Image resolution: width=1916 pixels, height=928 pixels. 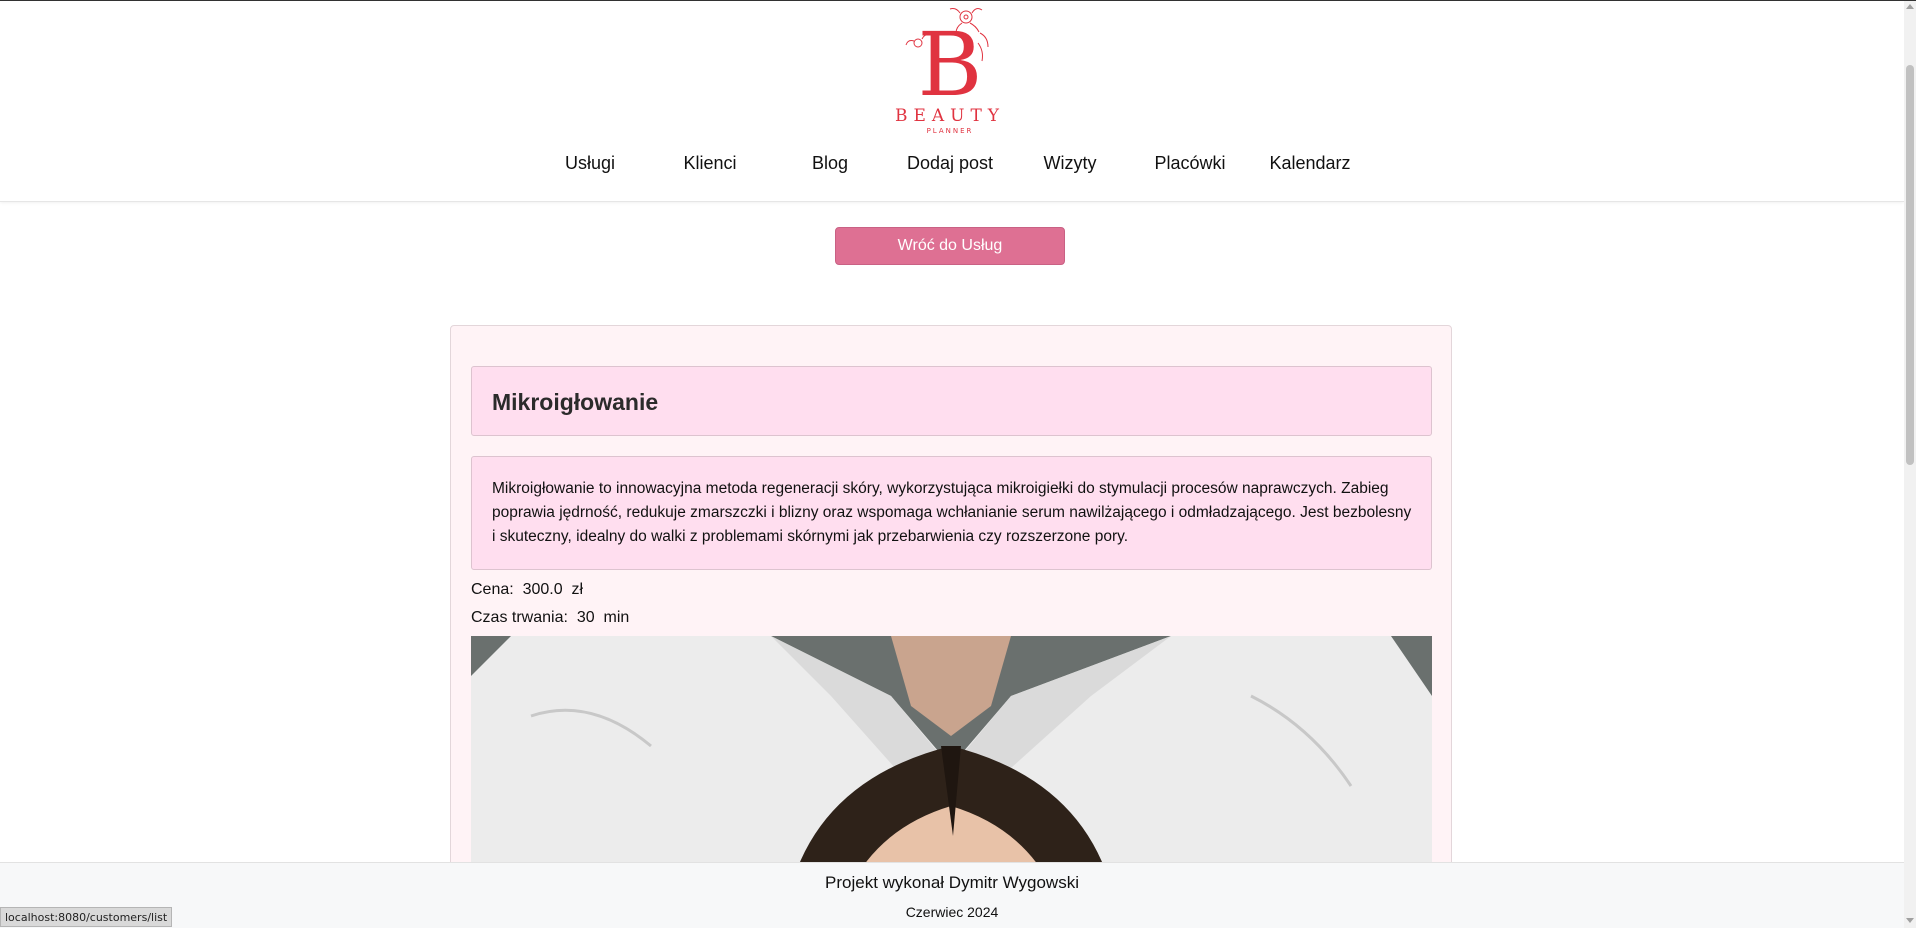 What do you see at coordinates (951, 401) in the screenshot?
I see `service-title-panel: Mikroigłowanie` at bounding box center [951, 401].